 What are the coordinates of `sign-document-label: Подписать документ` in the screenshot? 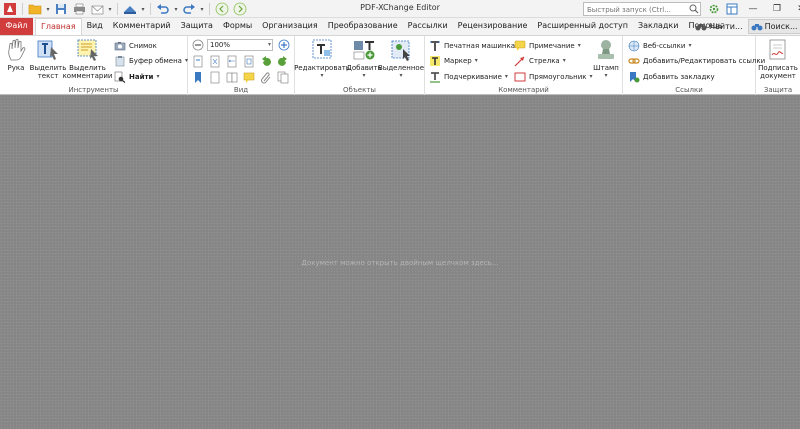 It's located at (778, 72).